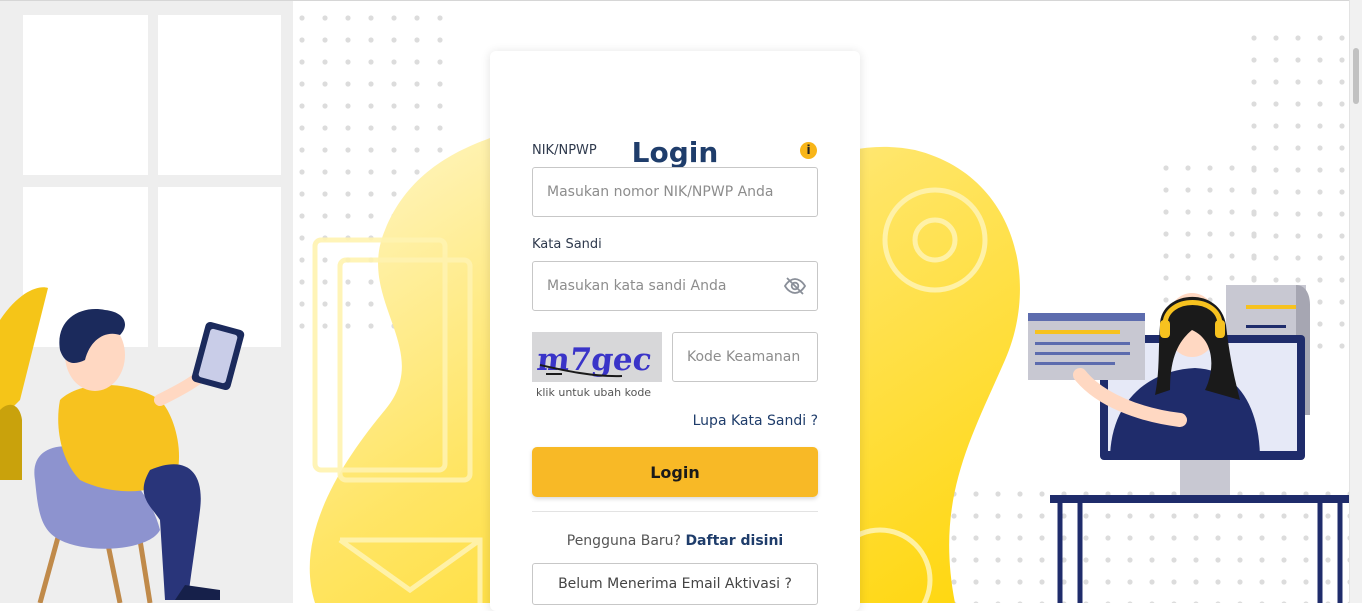 The image size is (1362, 611). What do you see at coordinates (567, 244) in the screenshot?
I see `password-label: Kata Sandi` at bounding box center [567, 244].